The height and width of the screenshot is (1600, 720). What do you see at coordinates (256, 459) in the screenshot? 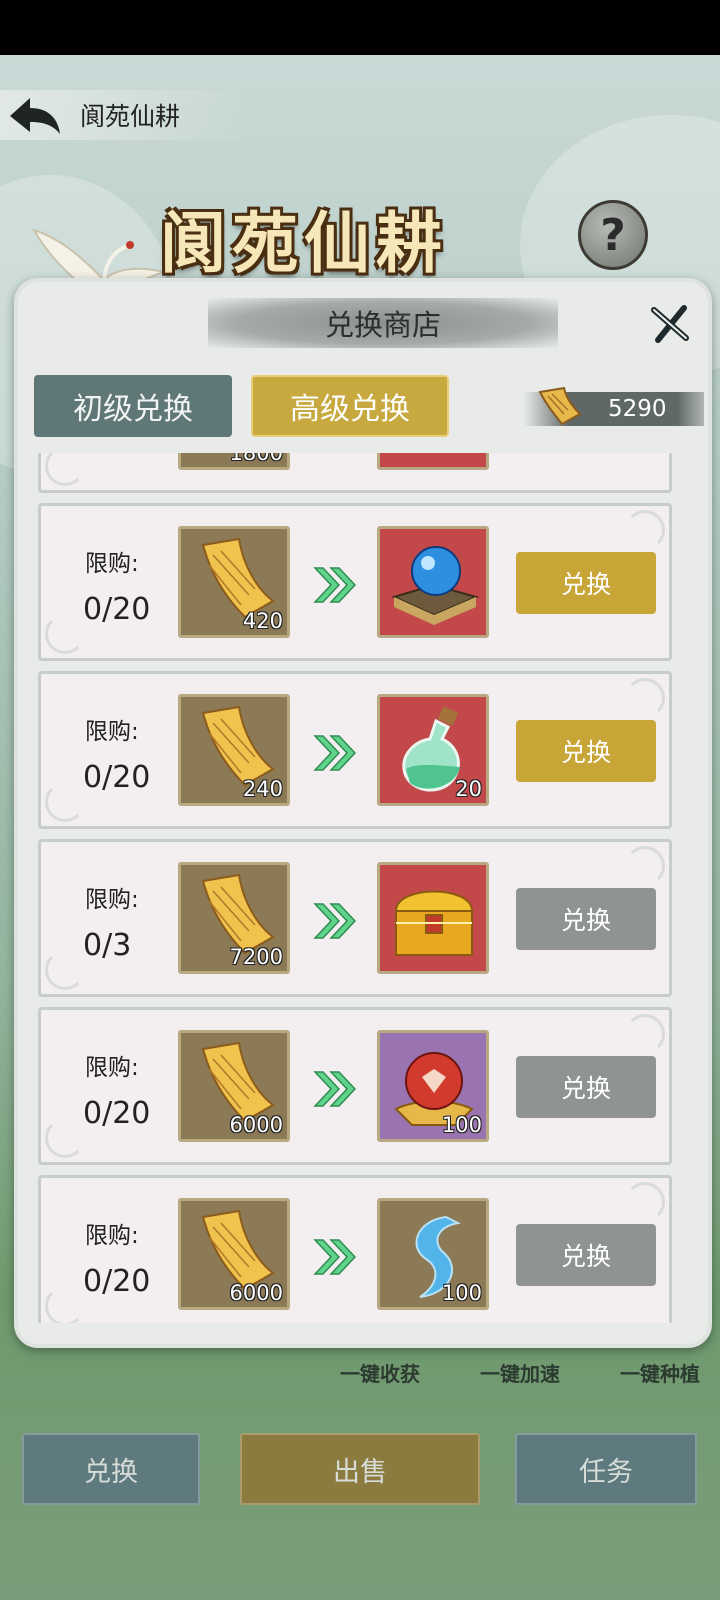
I see `cost-amount: 1800` at bounding box center [256, 459].